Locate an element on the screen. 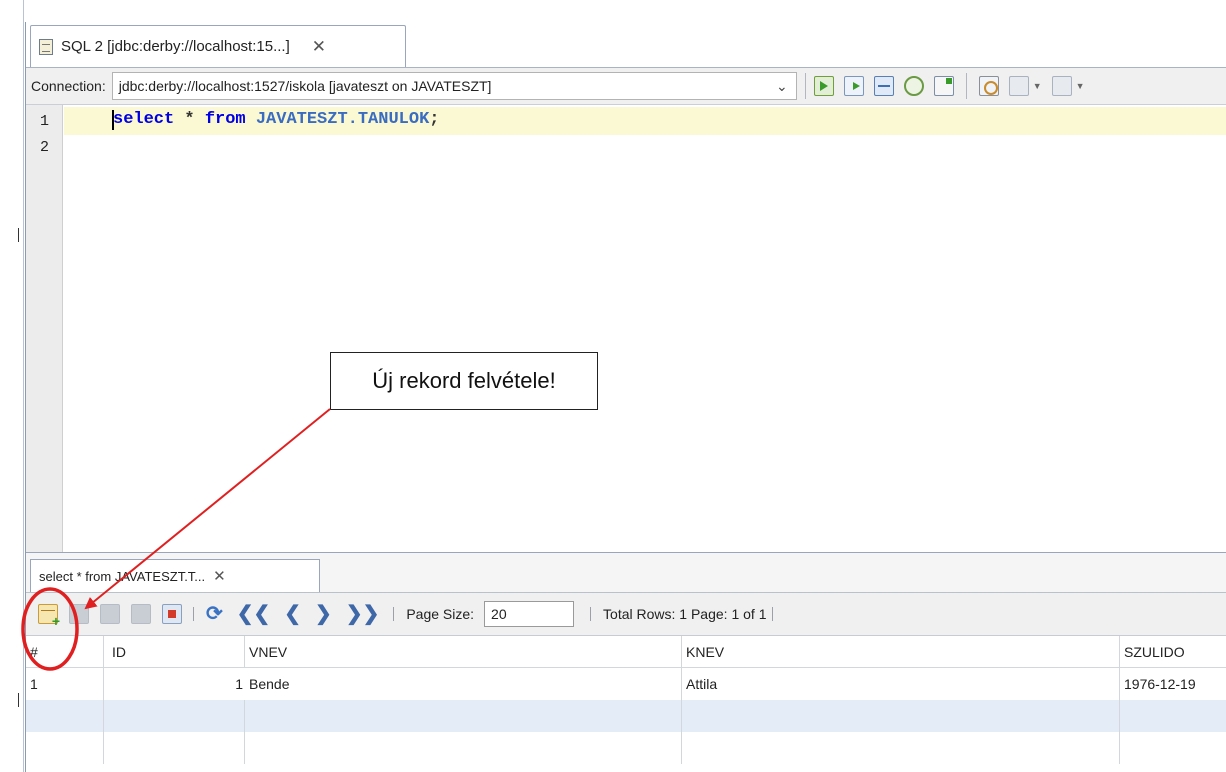 This screenshot has width=1226, height=772. table-header-row: # ID VNEV KNEV SZULIDO is located at coordinates (626, 652).